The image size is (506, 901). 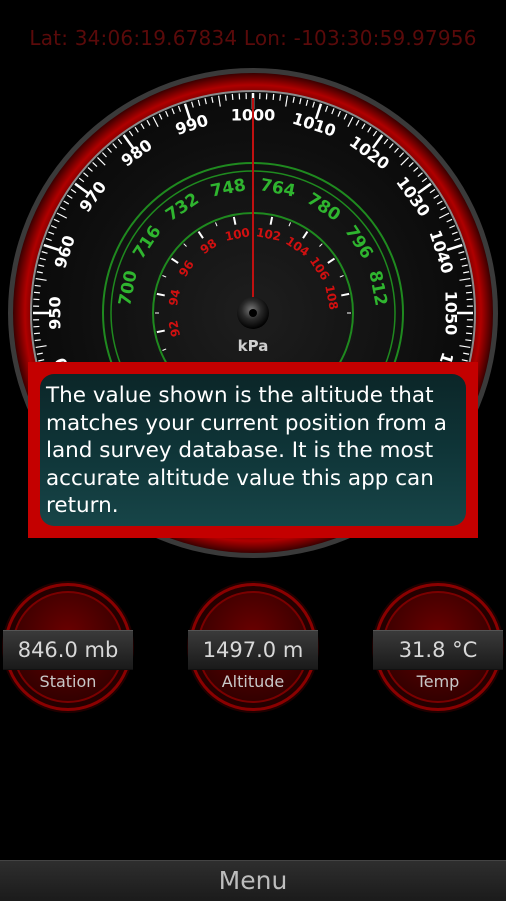 I want to click on temperature-value: 31.8 °C, so click(x=438, y=650).